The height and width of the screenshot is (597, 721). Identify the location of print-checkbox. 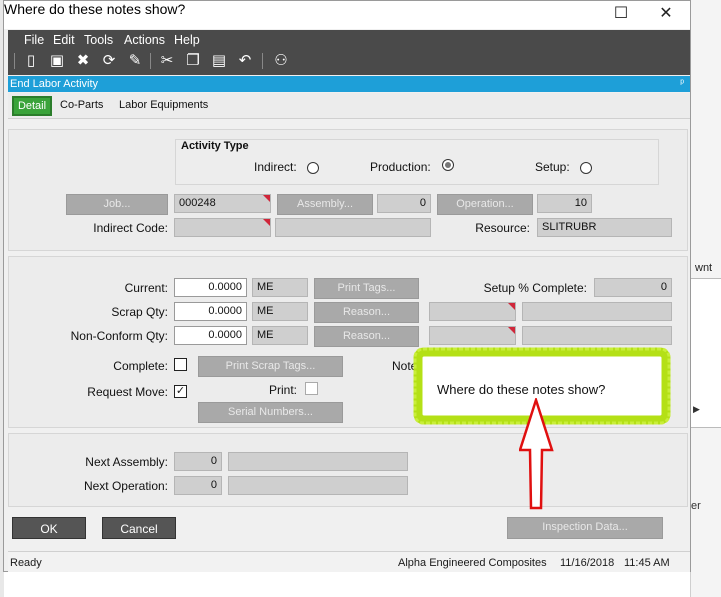
(311, 388).